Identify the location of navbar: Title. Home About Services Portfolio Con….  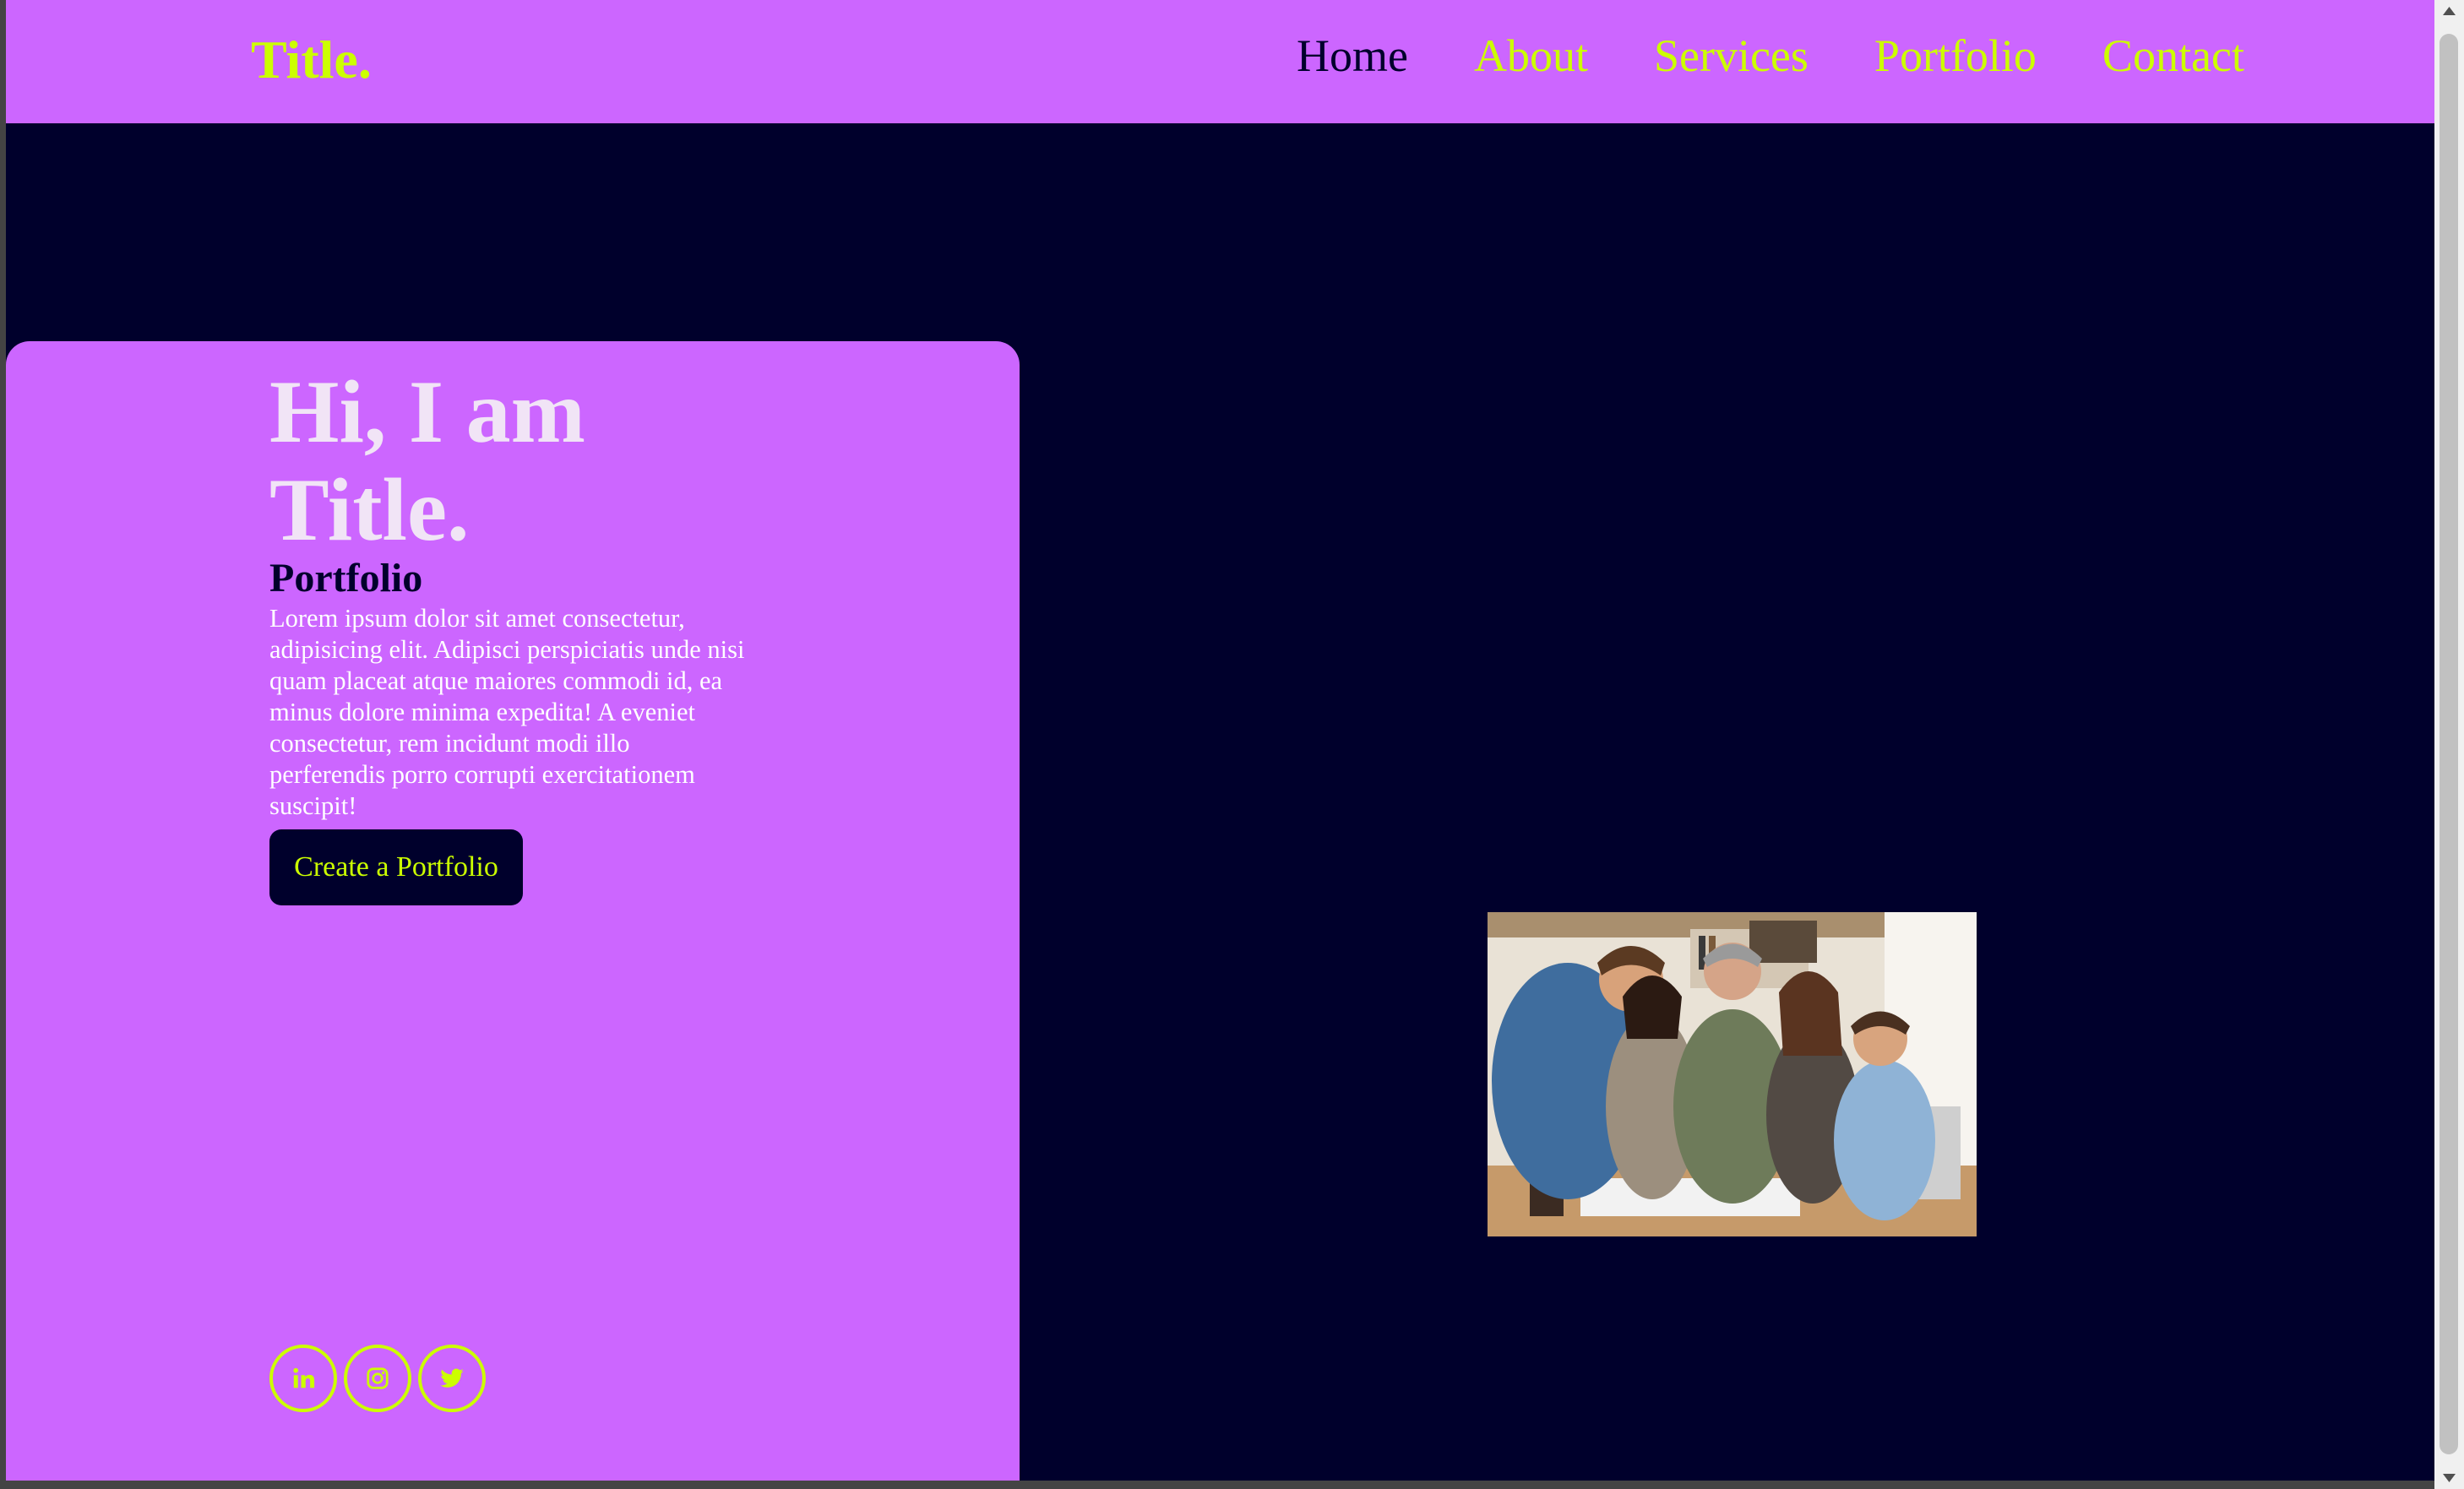
(1220, 61).